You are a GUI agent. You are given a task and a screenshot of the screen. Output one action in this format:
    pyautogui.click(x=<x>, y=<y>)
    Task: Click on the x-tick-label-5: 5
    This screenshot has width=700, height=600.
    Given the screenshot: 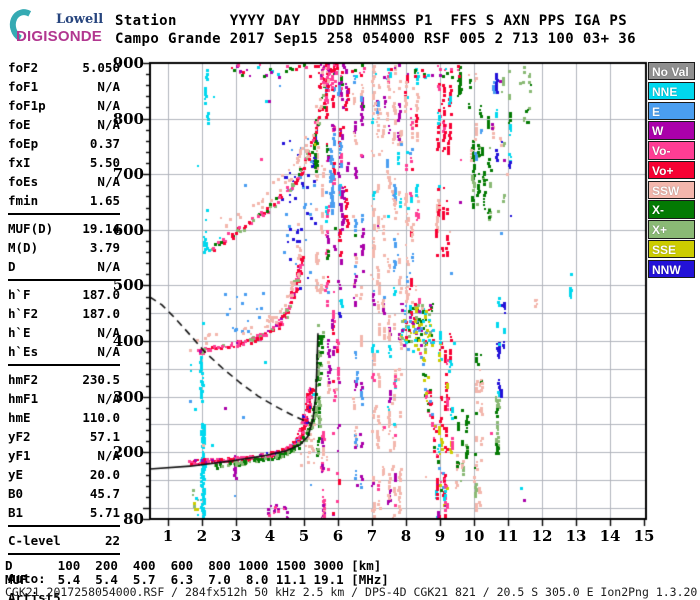 What is the action you would take?
    pyautogui.click(x=304, y=536)
    